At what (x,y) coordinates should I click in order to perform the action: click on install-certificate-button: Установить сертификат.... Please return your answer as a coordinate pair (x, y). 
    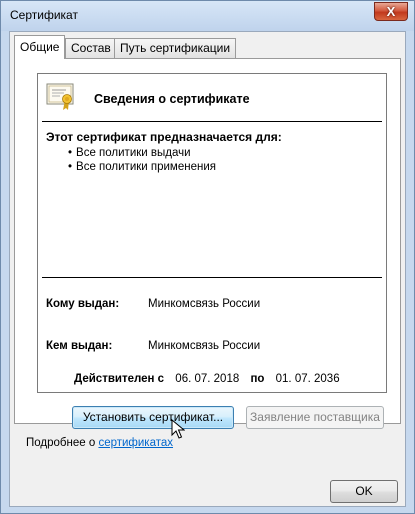
    Looking at the image, I should click on (153, 417).